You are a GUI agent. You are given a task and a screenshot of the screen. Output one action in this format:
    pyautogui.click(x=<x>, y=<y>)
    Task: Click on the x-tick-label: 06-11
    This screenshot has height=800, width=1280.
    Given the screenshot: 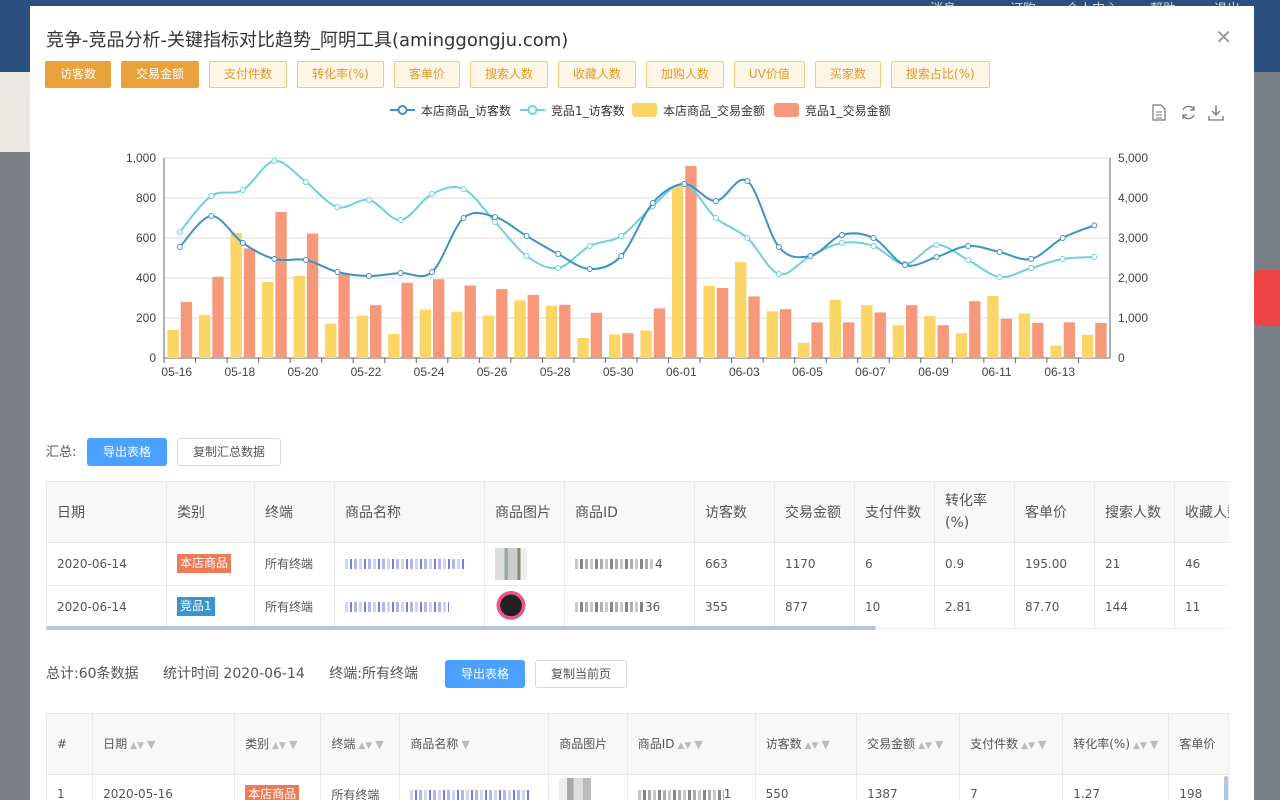 What is the action you would take?
    pyautogui.click(x=997, y=372)
    